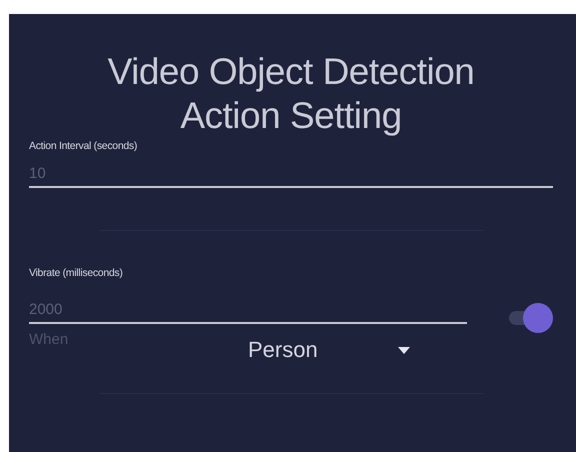 This screenshot has width=576, height=452. What do you see at coordinates (404, 350) in the screenshot?
I see `caret-icon` at bounding box center [404, 350].